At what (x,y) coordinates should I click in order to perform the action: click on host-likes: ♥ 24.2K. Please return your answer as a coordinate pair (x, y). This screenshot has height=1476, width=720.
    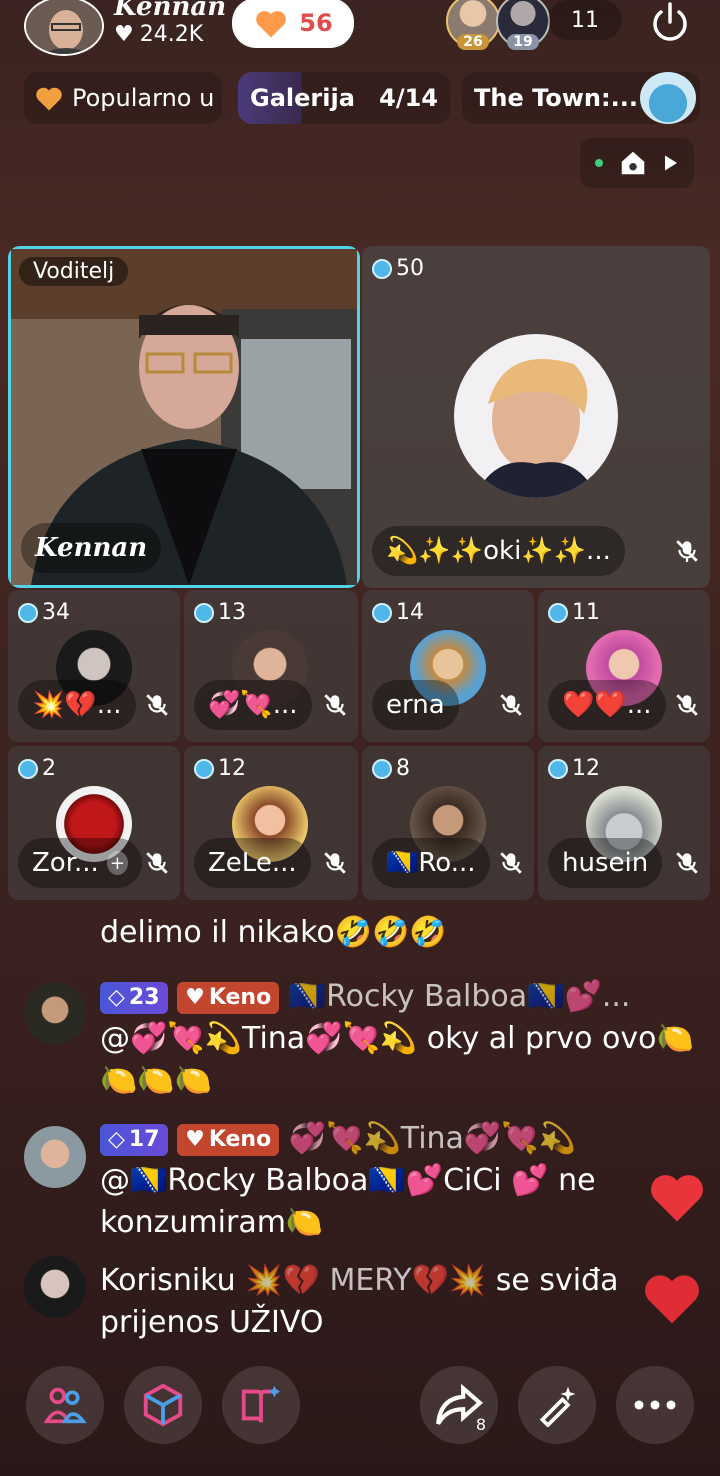
    Looking at the image, I should click on (158, 34).